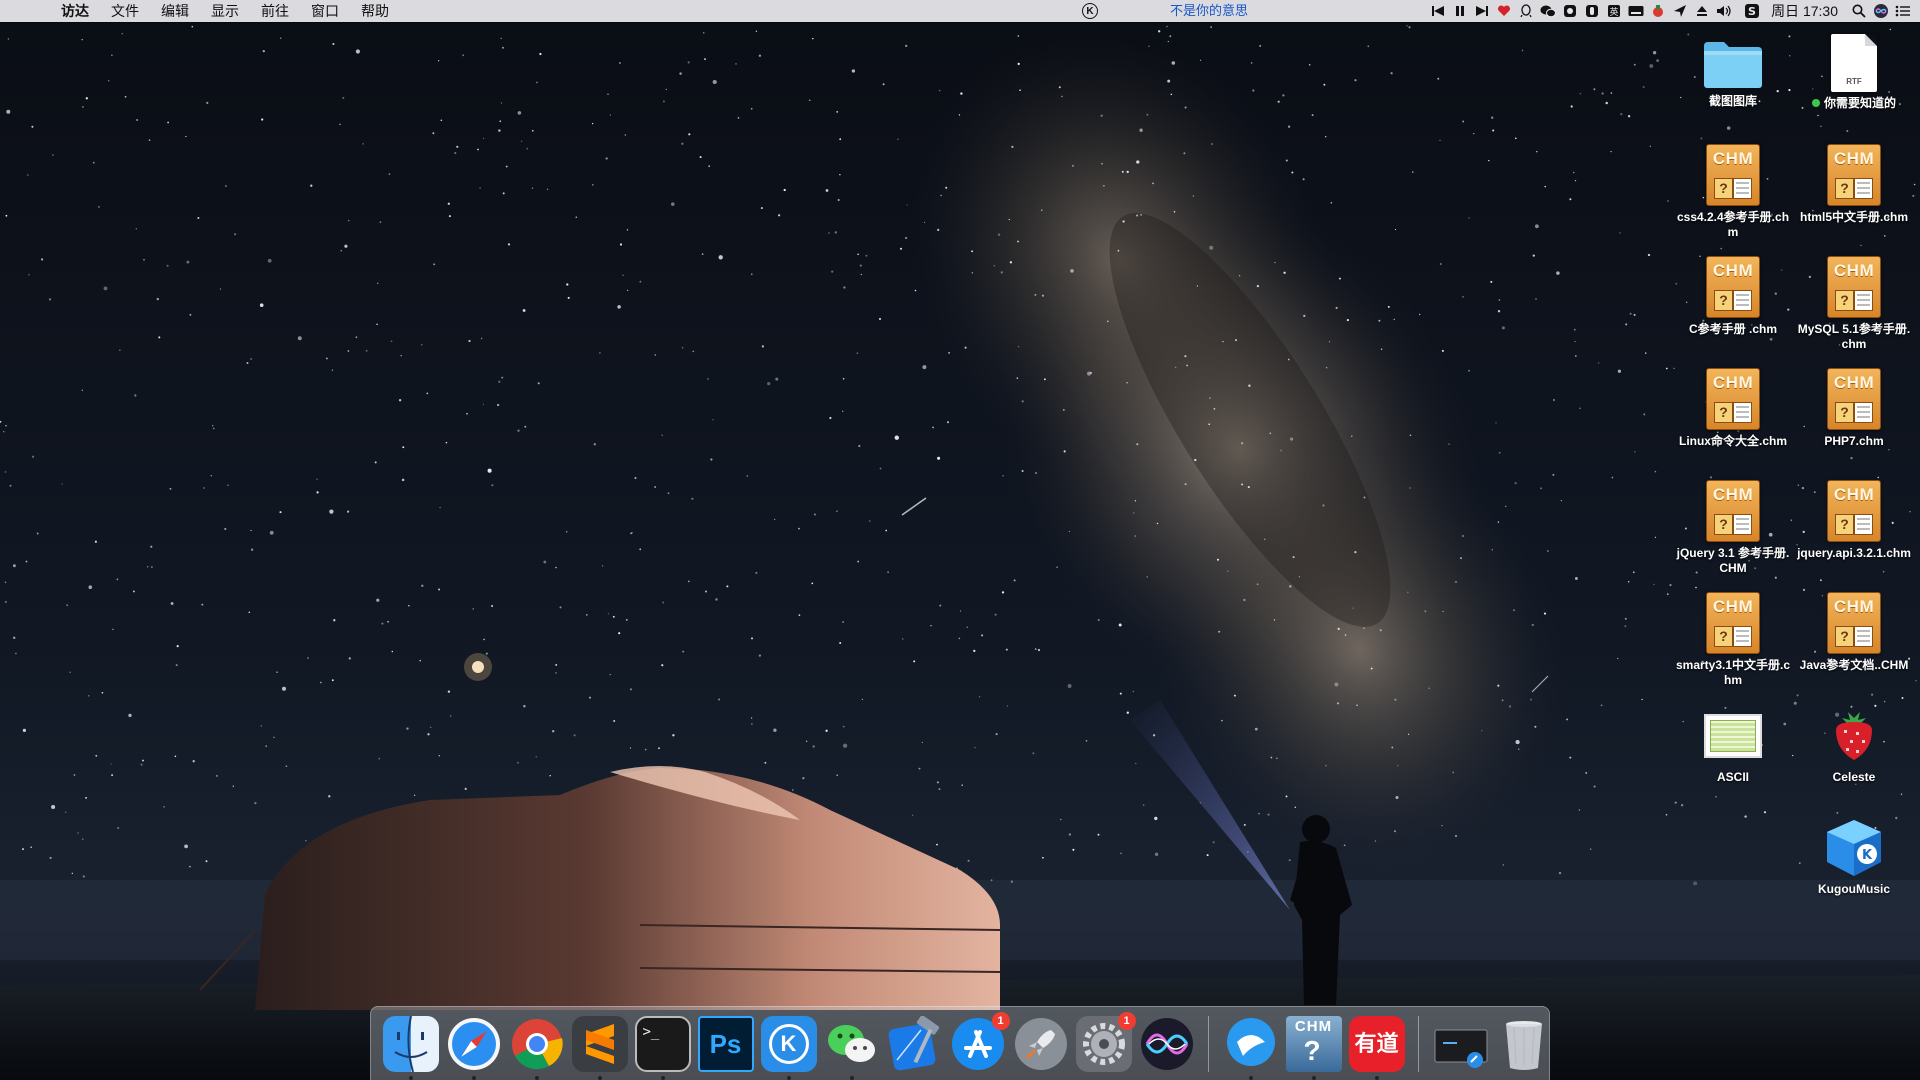  I want to click on dock-finder, so click(410, 1047).